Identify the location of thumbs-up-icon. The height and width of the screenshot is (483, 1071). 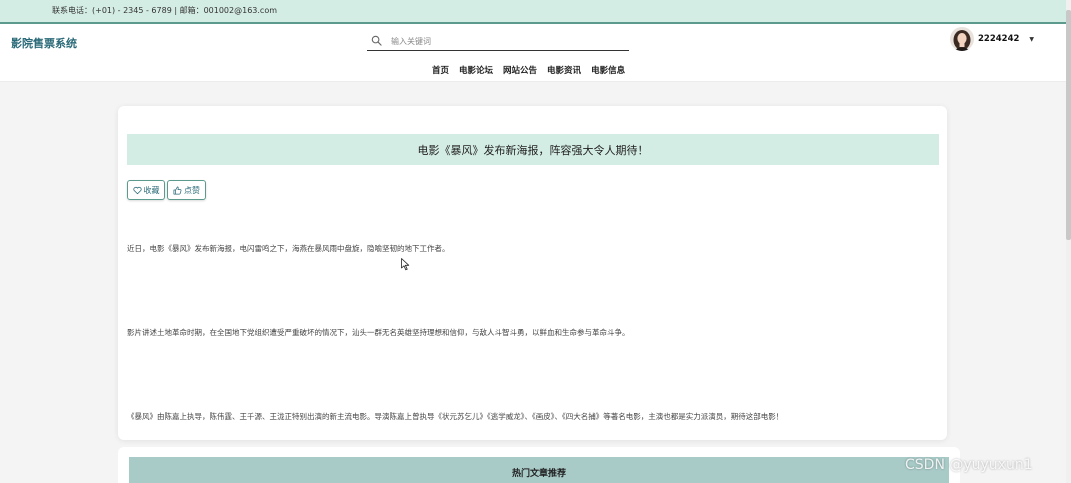
(177, 190).